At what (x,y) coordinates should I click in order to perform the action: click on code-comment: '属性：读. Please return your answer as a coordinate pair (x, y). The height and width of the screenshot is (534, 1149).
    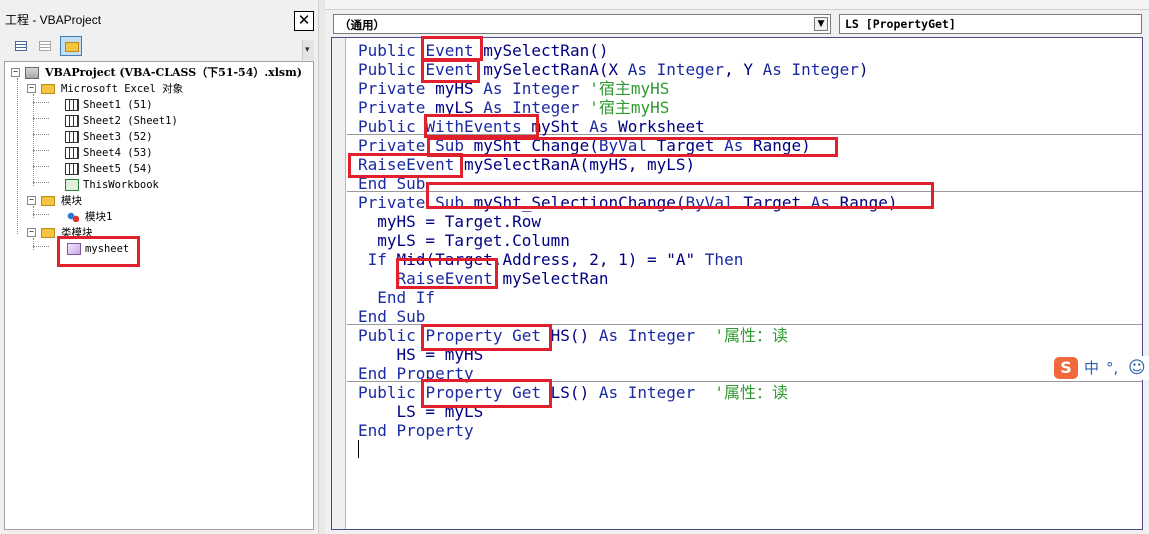
    Looking at the image, I should click on (742, 335).